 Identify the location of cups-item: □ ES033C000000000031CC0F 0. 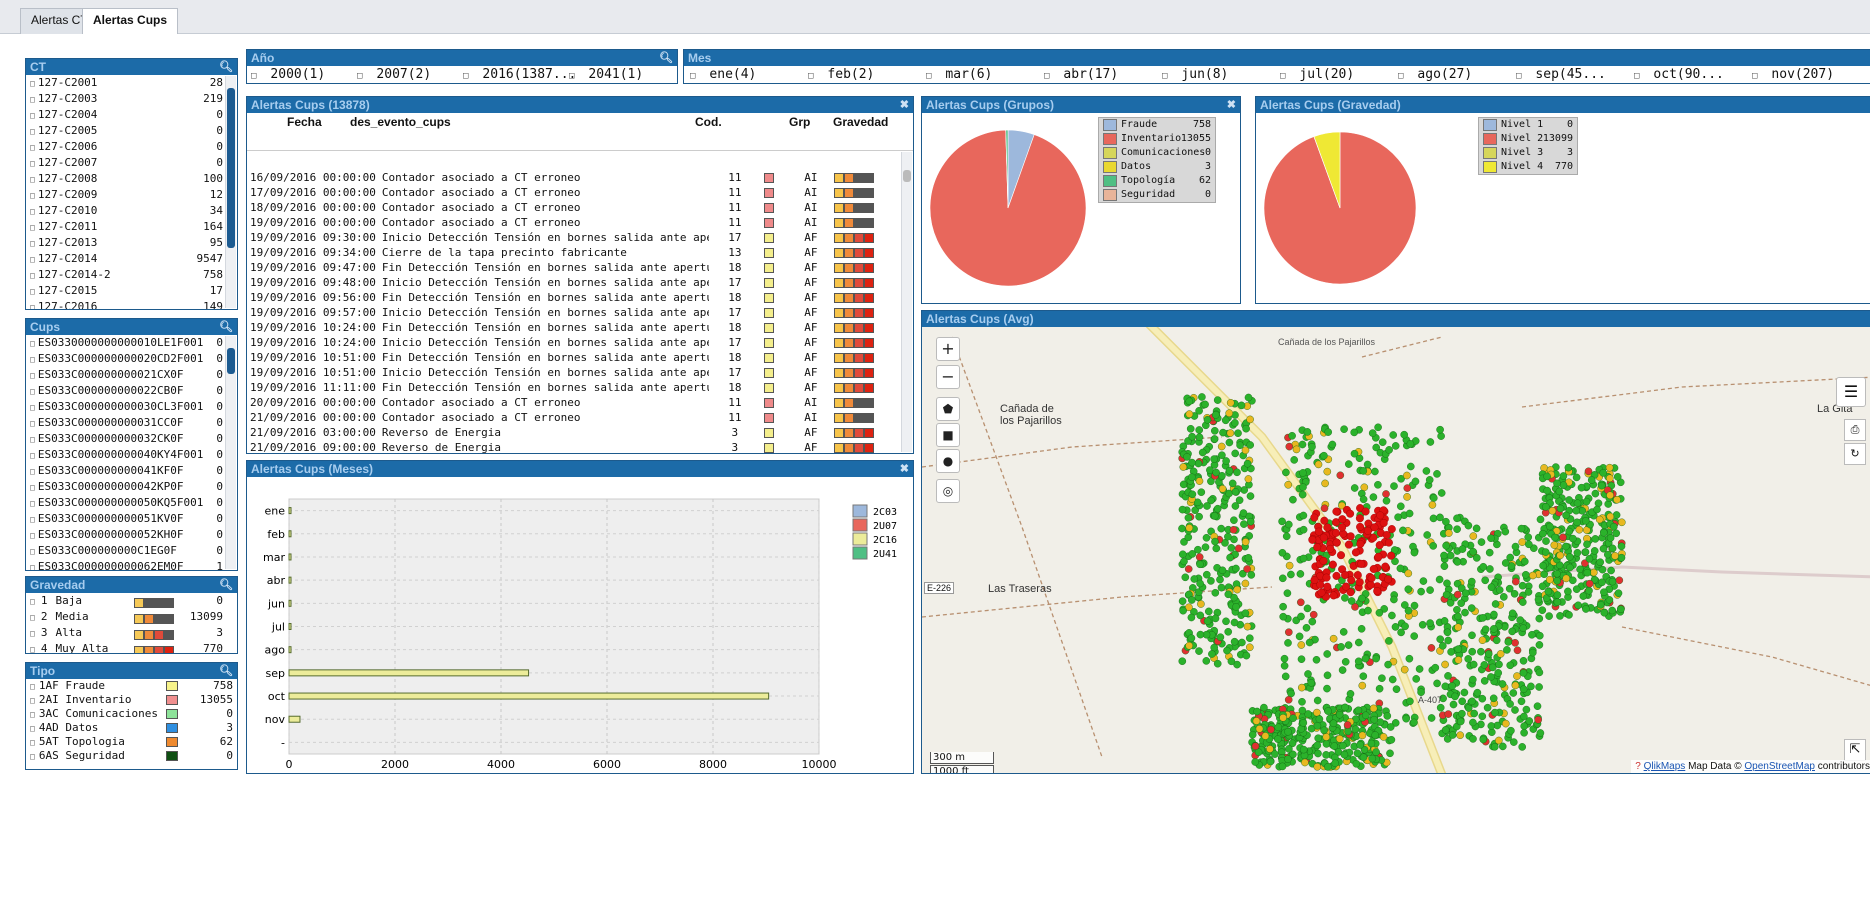
(131, 423).